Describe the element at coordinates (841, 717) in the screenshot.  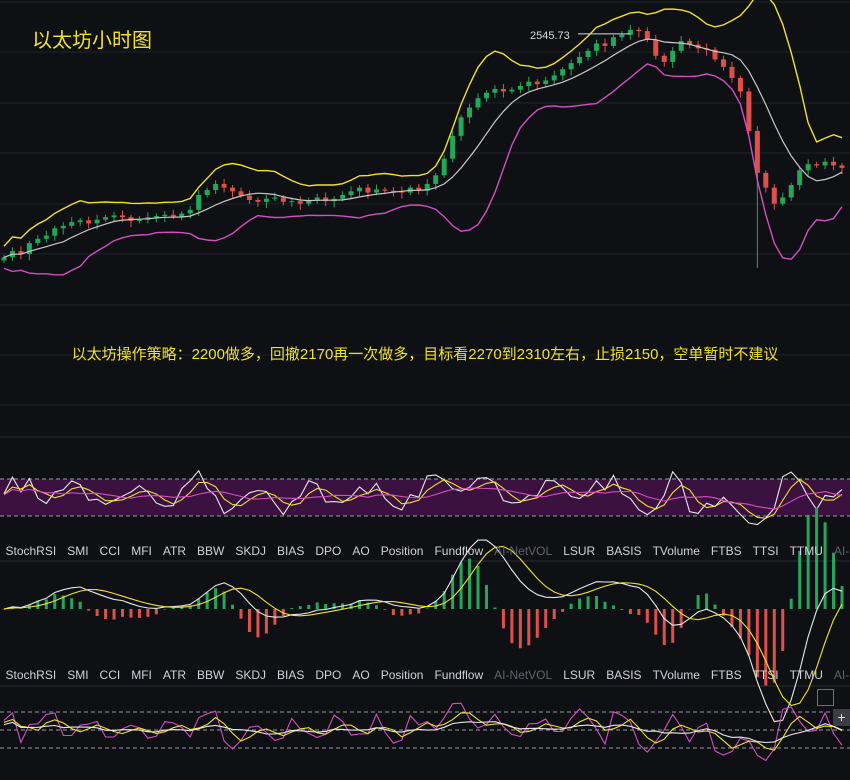
I see `add-indicator-button: +` at that location.